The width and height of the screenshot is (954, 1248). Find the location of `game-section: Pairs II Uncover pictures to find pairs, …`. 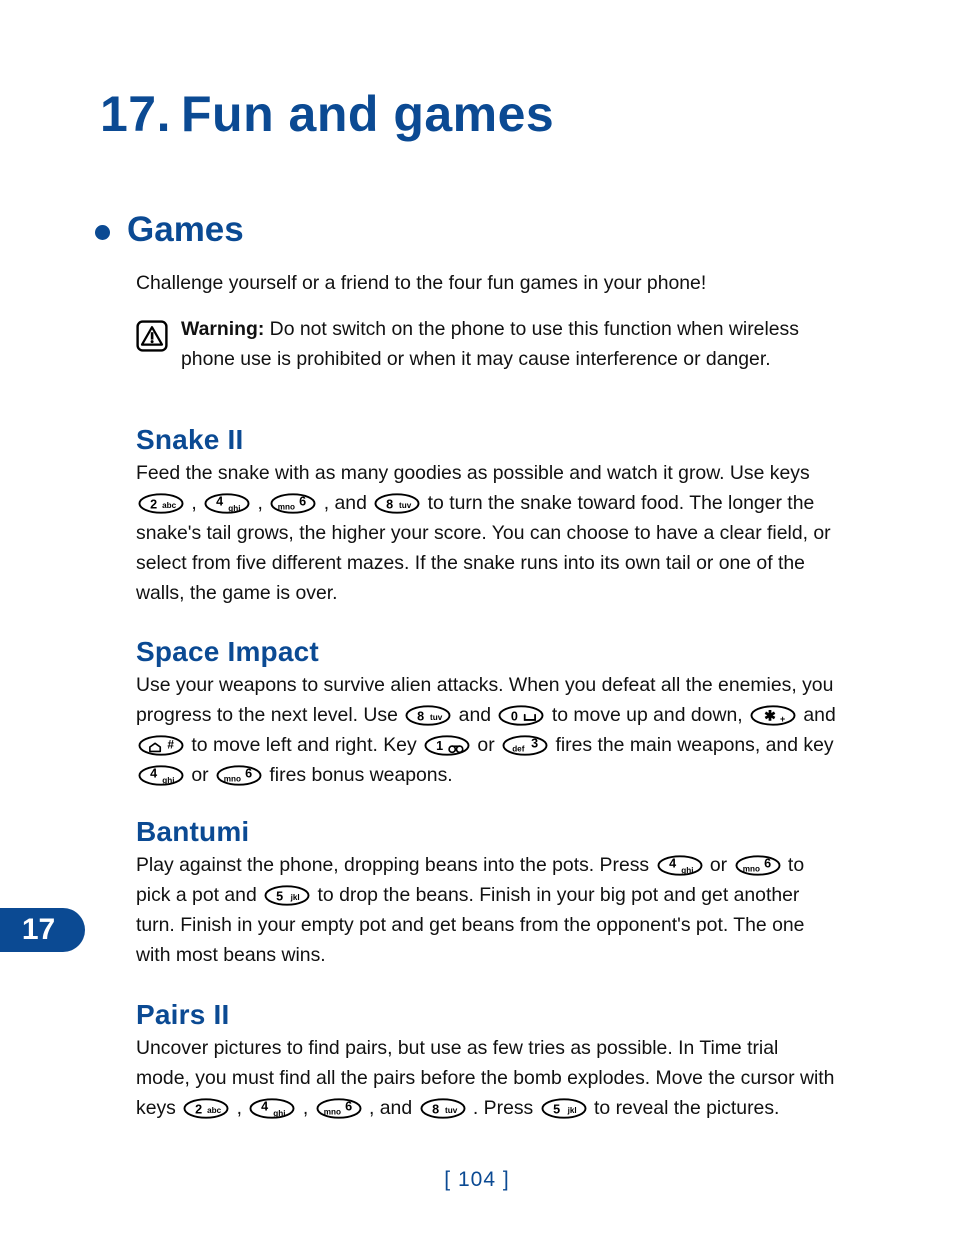

game-section: Pairs II Uncover pictures to find pairs, … is located at coordinates (486, 1061).